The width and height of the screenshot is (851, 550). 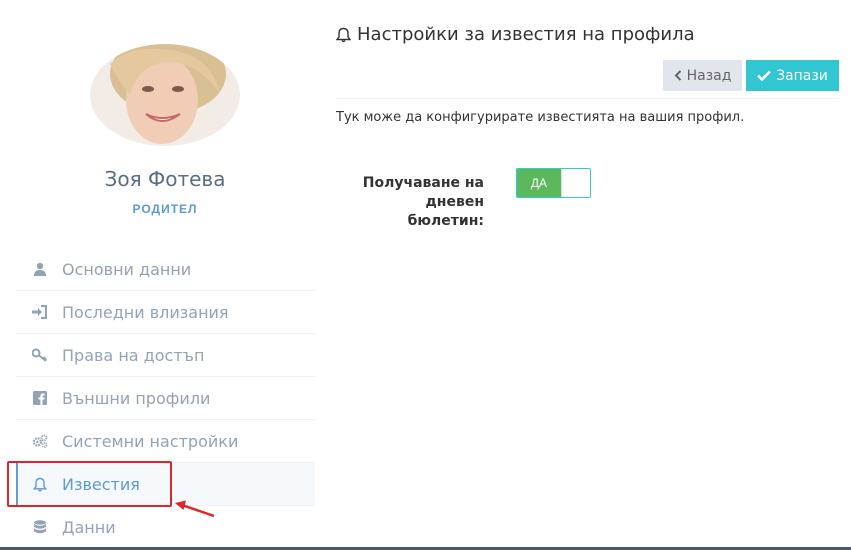 I want to click on facebook-icon, so click(x=40, y=398).